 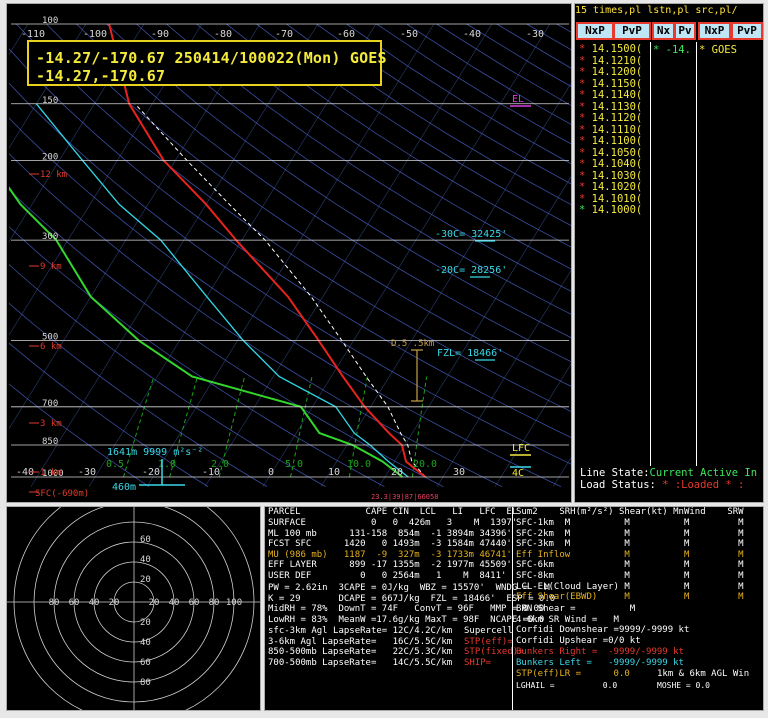 What do you see at coordinates (409, 34) in the screenshot?
I see `top-temperature-tick: -50` at bounding box center [409, 34].